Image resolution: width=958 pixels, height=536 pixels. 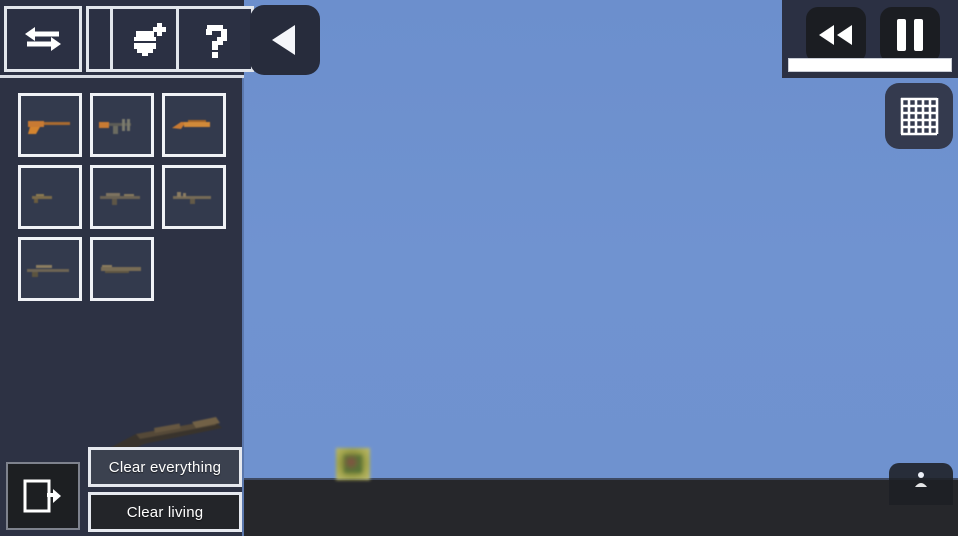 I want to click on back-button, so click(x=285, y=40).